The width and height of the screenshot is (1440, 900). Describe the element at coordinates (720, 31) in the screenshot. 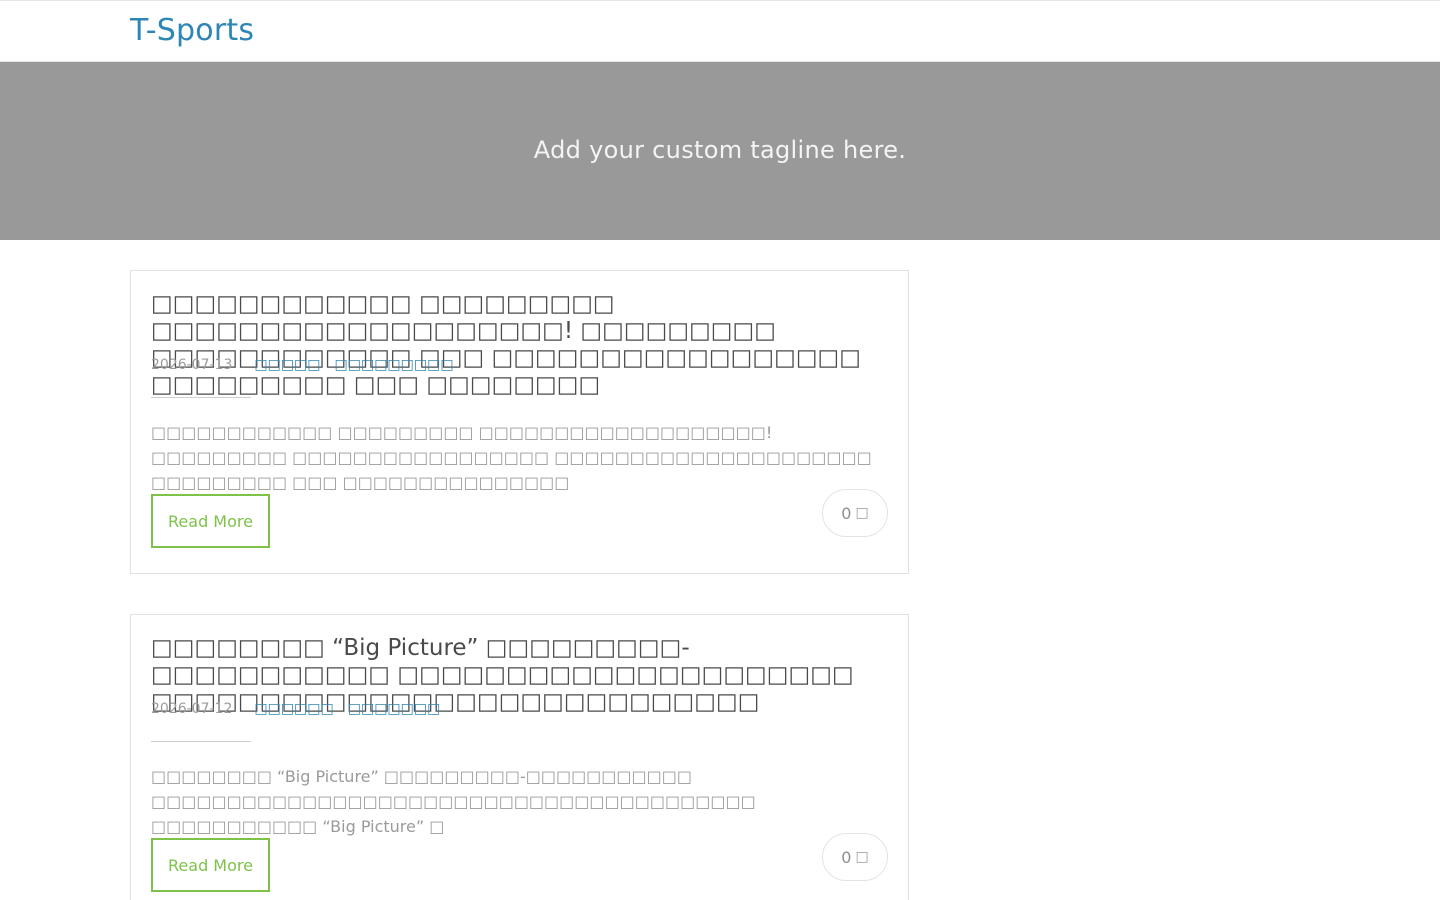

I see `site-header: T-Sports` at that location.